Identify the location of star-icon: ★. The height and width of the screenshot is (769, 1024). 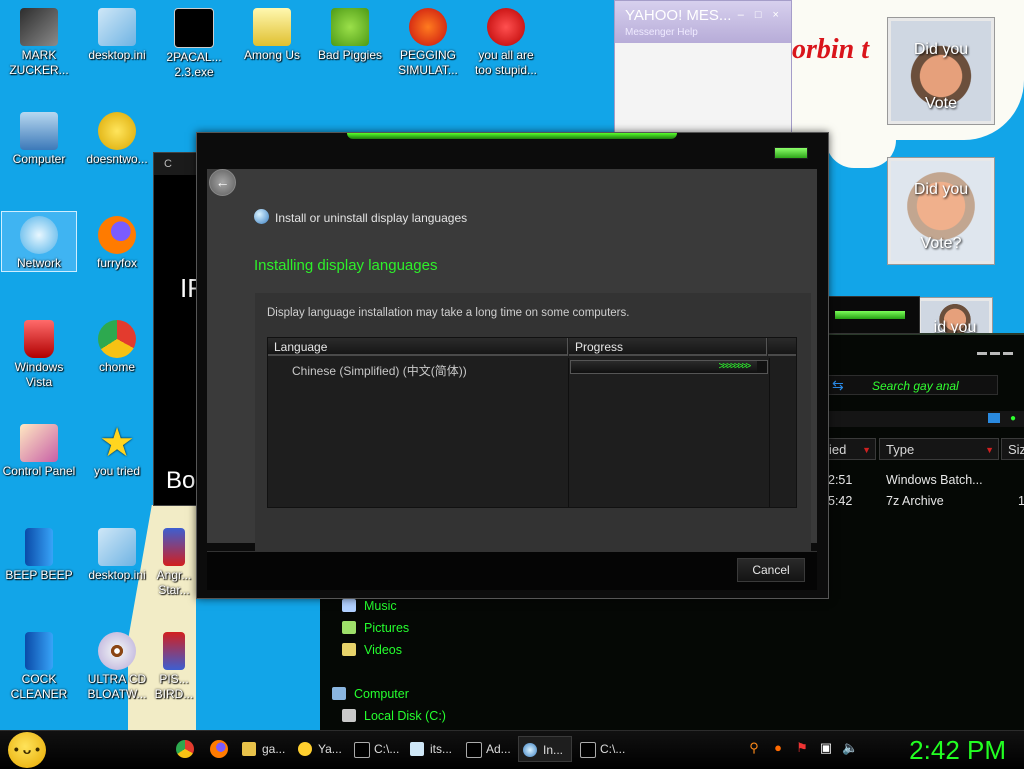
(117, 443).